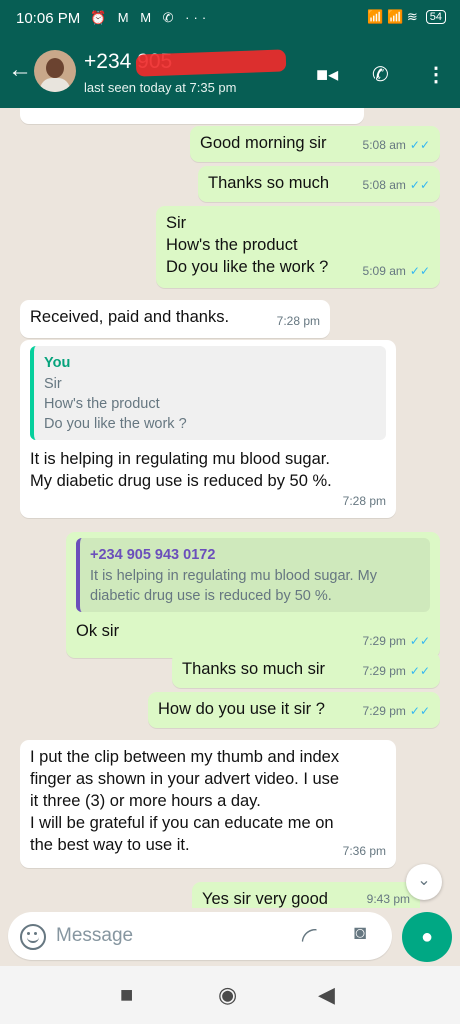  Describe the element at coordinates (265, 899) in the screenshot. I see `message-text: Yes sir very good` at that location.